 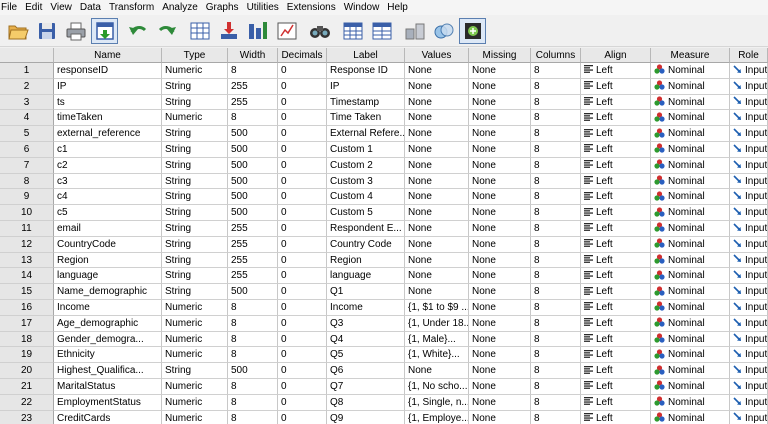 What do you see at coordinates (108, 134) in the screenshot?
I see `name-cell: external_reference` at bounding box center [108, 134].